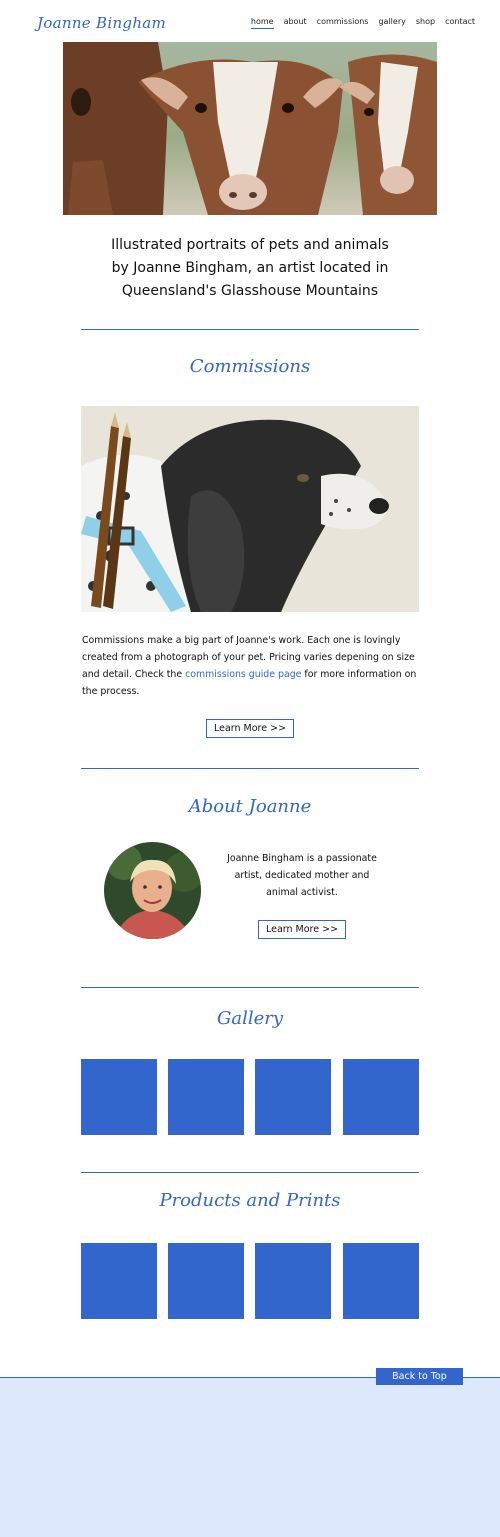 The width and height of the screenshot is (500, 1537). I want to click on dog-portrait-image, so click(250, 509).